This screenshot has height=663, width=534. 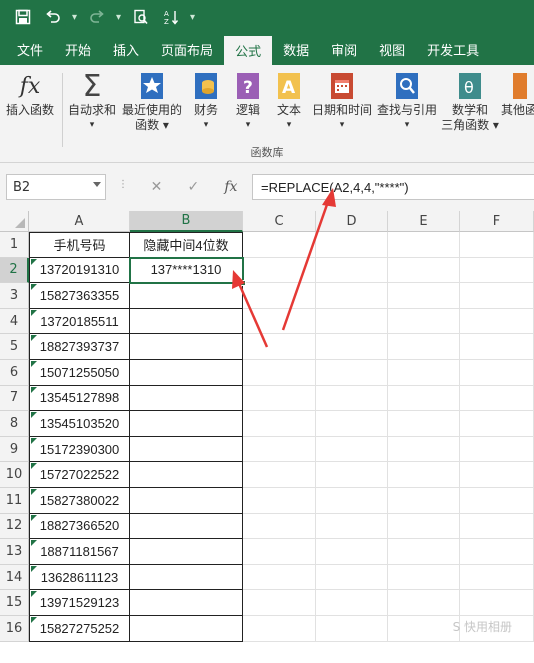 I want to click on cell-f12, so click(x=497, y=526).